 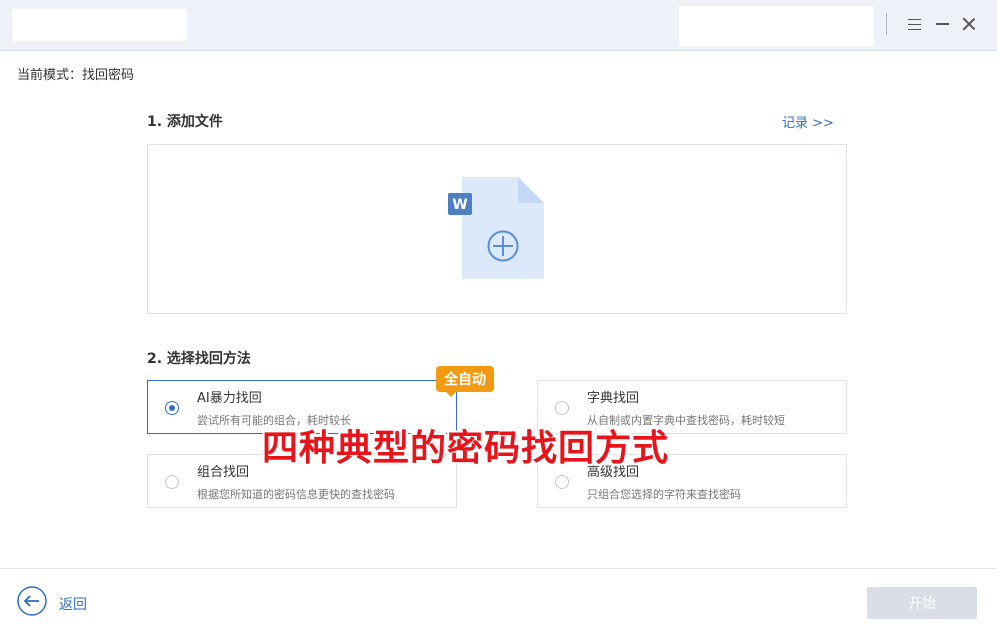 What do you see at coordinates (172, 482) in the screenshot?
I see `radio-combination` at bounding box center [172, 482].